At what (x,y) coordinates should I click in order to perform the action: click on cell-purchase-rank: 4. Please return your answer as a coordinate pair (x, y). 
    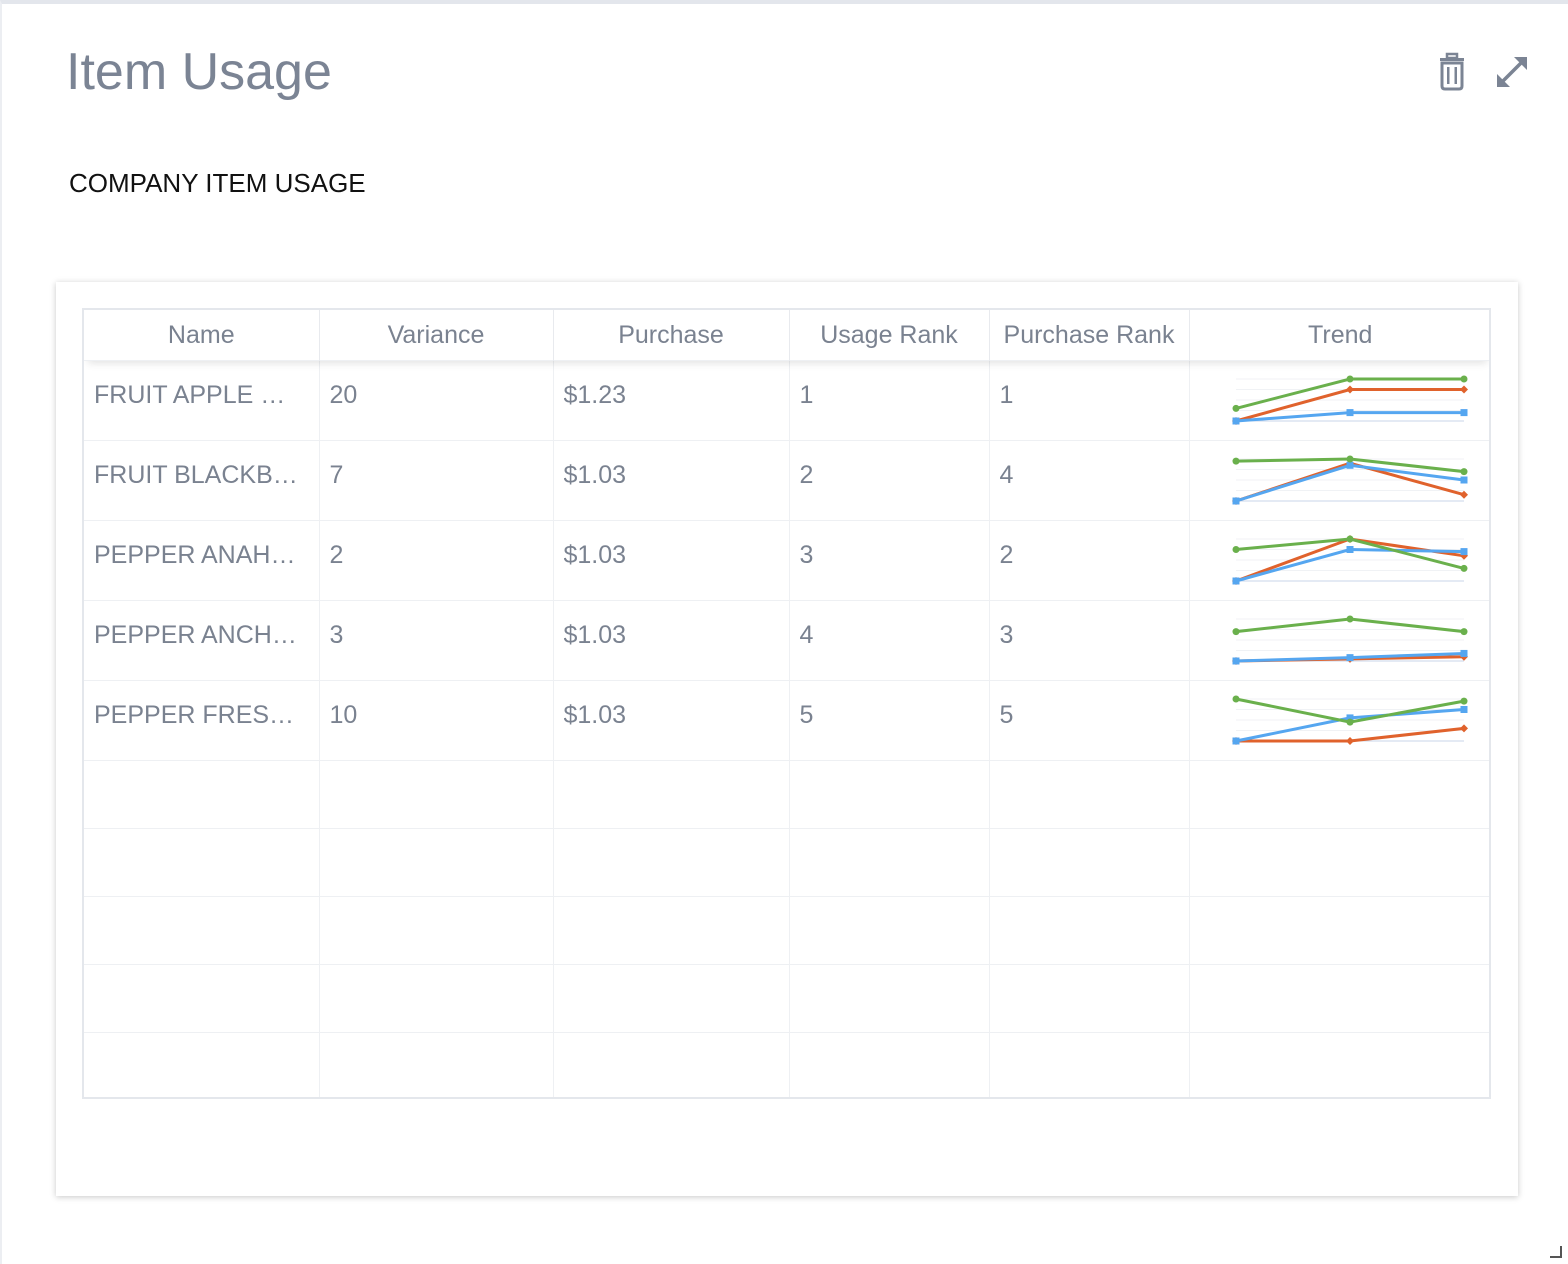
    Looking at the image, I should click on (1089, 480).